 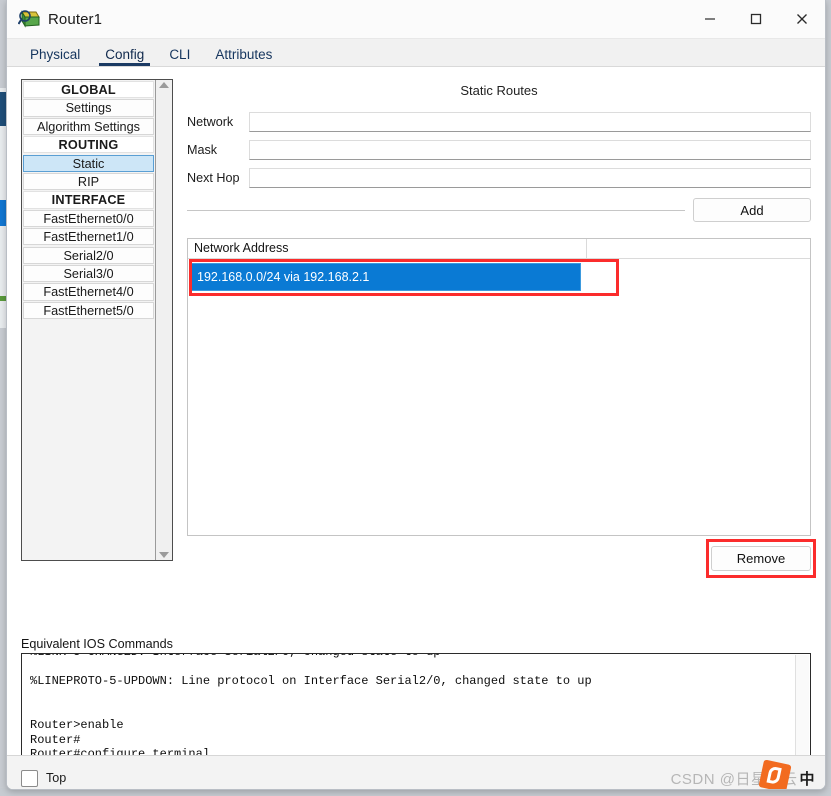 What do you see at coordinates (75, 19) in the screenshot?
I see `window-title: Router1` at bounding box center [75, 19].